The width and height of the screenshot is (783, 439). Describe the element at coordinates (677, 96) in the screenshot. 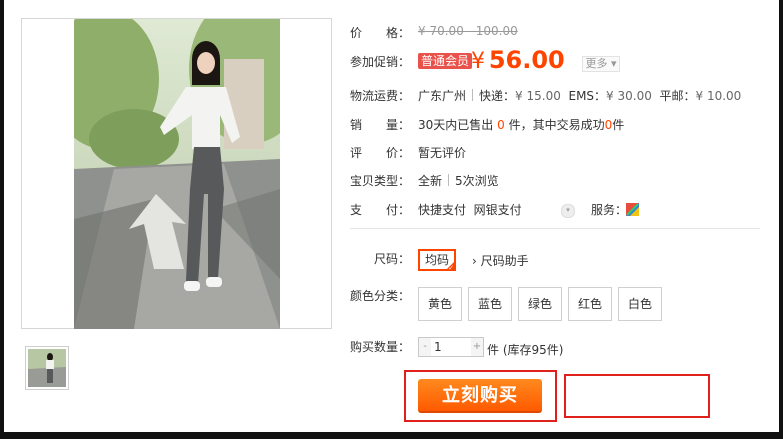

I see `post-label: 平邮：` at that location.